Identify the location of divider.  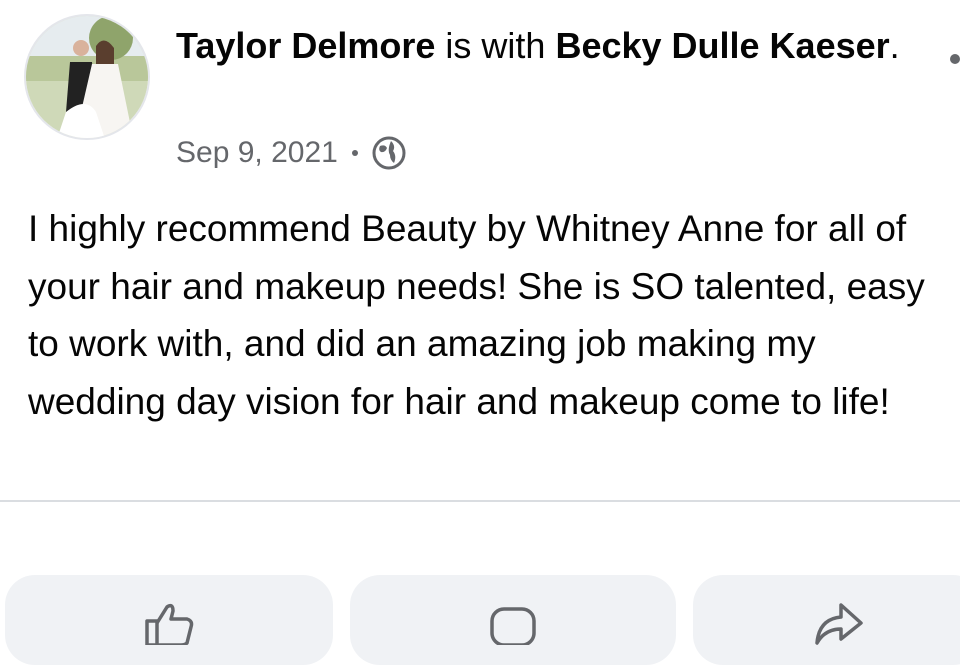
(480, 501).